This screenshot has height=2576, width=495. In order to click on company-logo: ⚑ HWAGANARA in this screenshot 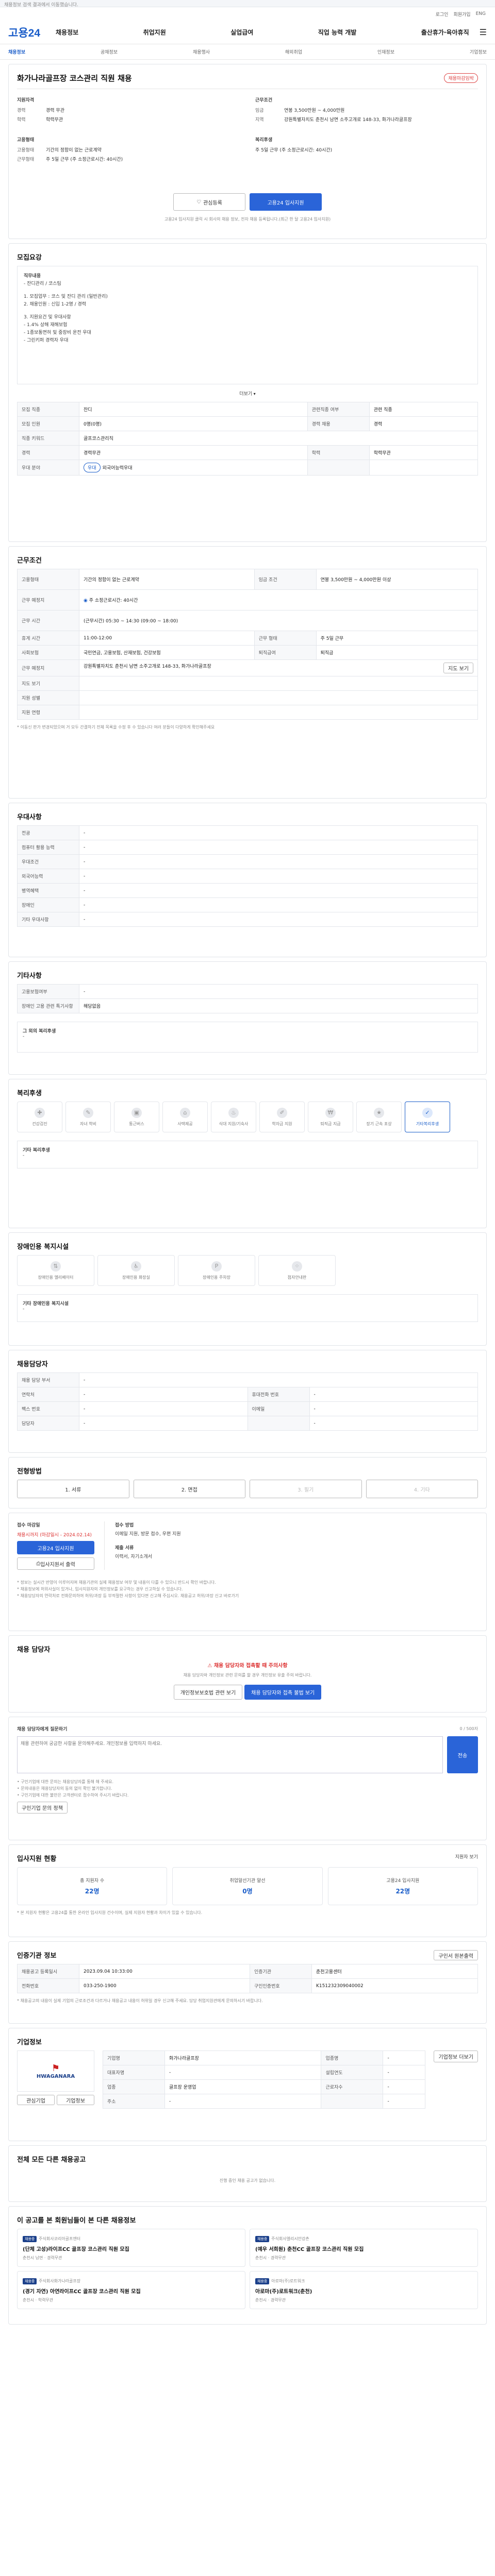, I will do `click(55, 2071)`.